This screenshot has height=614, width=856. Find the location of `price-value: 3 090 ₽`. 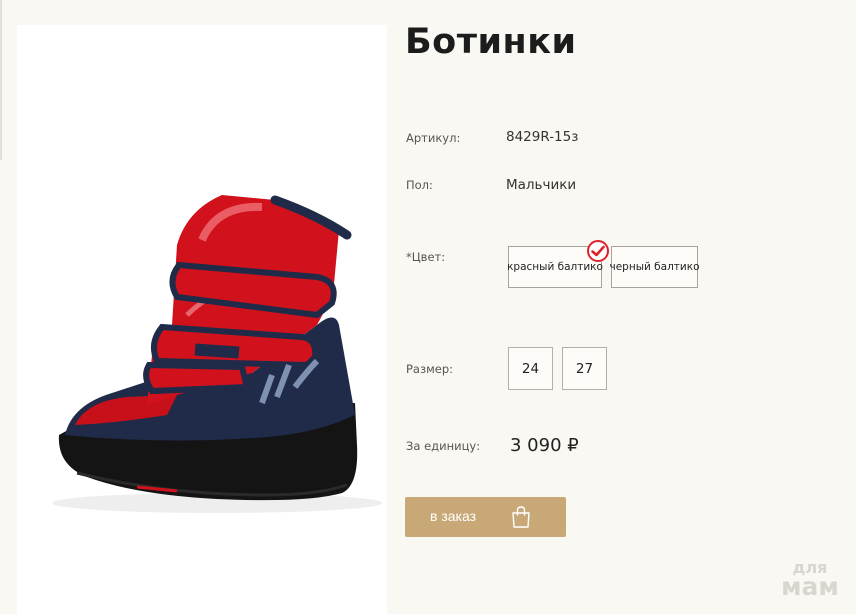

price-value: 3 090 ₽ is located at coordinates (544, 445).